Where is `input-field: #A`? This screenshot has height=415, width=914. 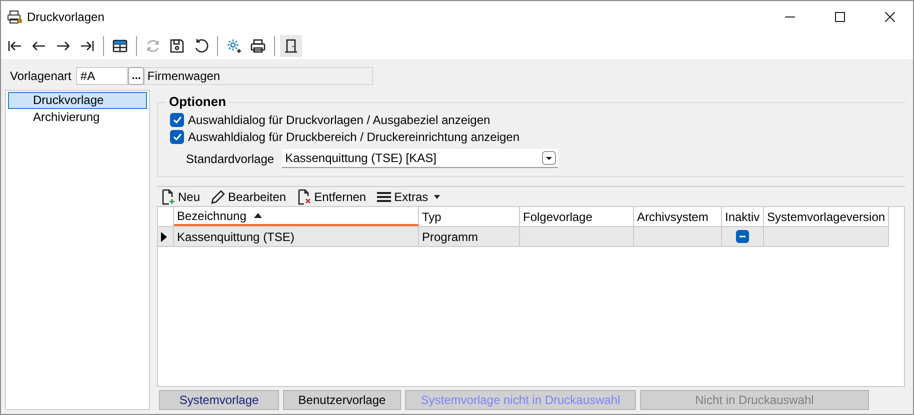
input-field: #A is located at coordinates (102, 76).